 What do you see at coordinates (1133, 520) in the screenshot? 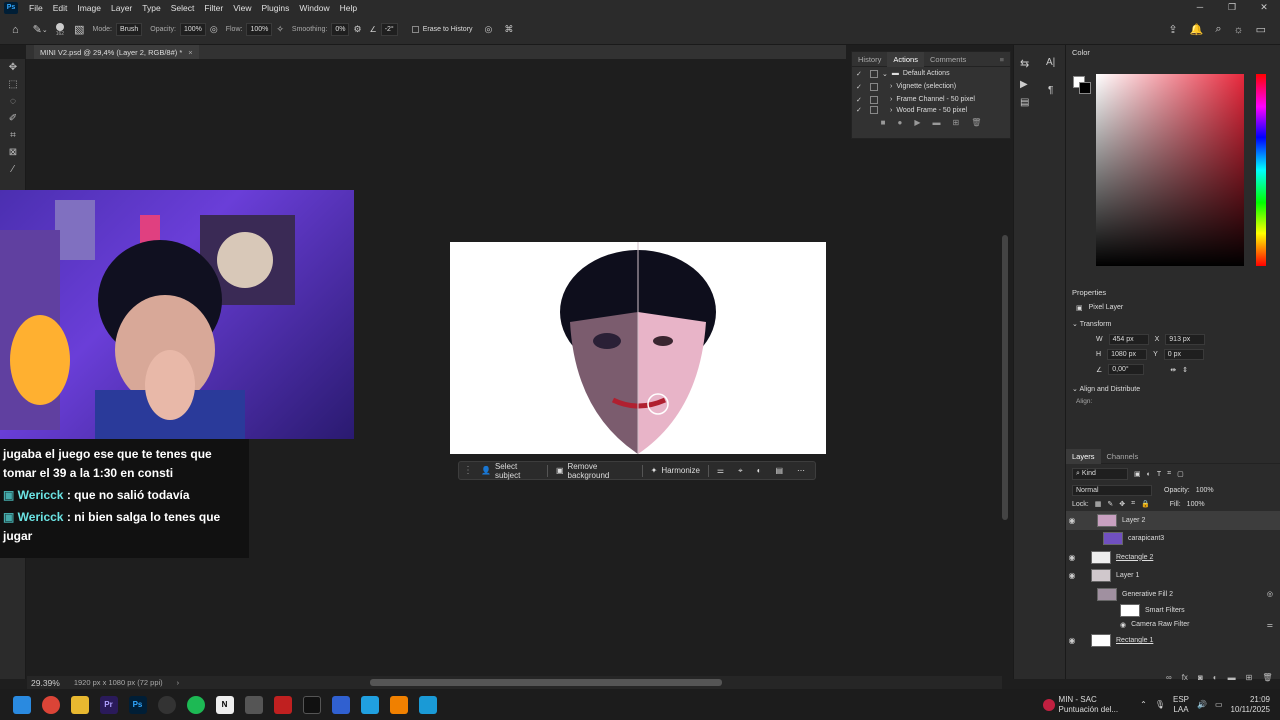
I see `layer-name: Layer 2` at bounding box center [1133, 520].